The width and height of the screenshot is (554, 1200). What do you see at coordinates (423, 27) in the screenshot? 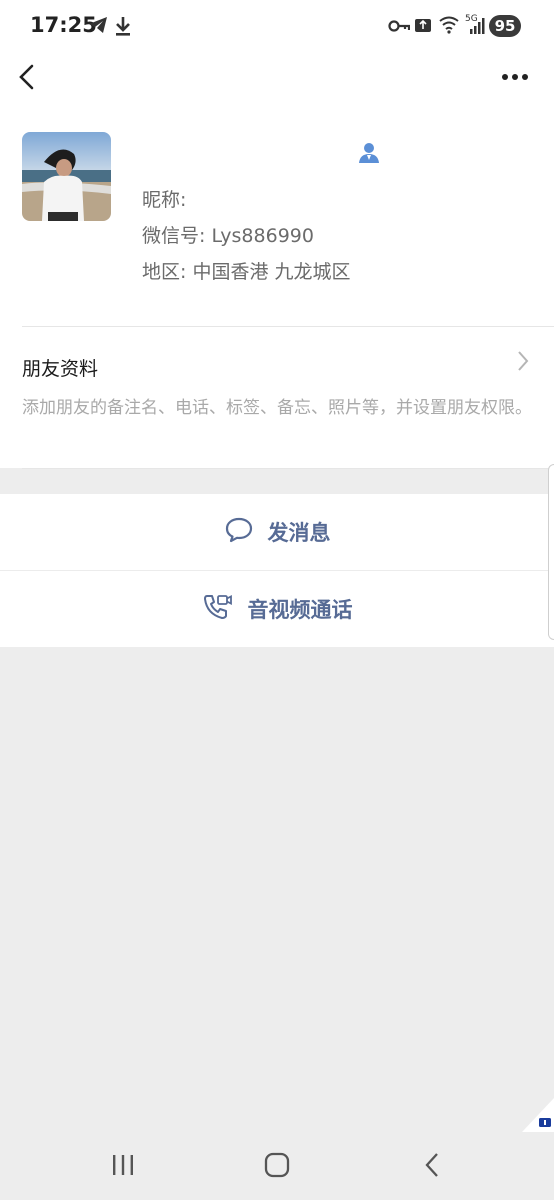
I see `upload-box-icon` at bounding box center [423, 27].